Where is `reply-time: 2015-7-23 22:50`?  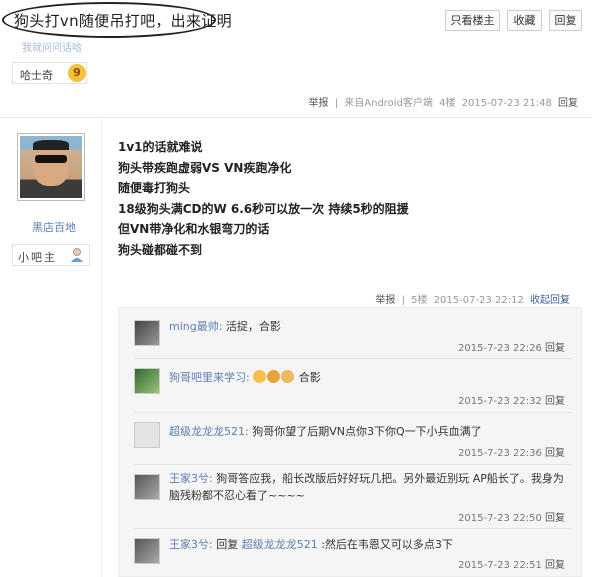
reply-time: 2015-7-23 22:50 is located at coordinates (500, 518).